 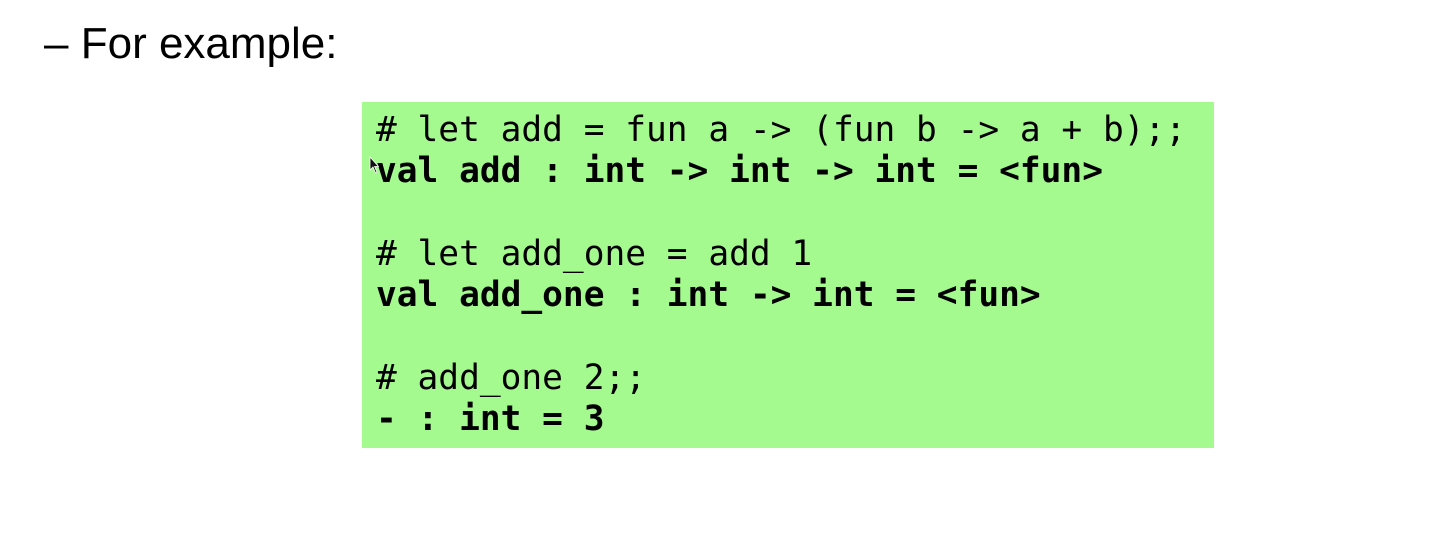 What do you see at coordinates (209, 43) in the screenshot?
I see `bullet-text: For example:` at bounding box center [209, 43].